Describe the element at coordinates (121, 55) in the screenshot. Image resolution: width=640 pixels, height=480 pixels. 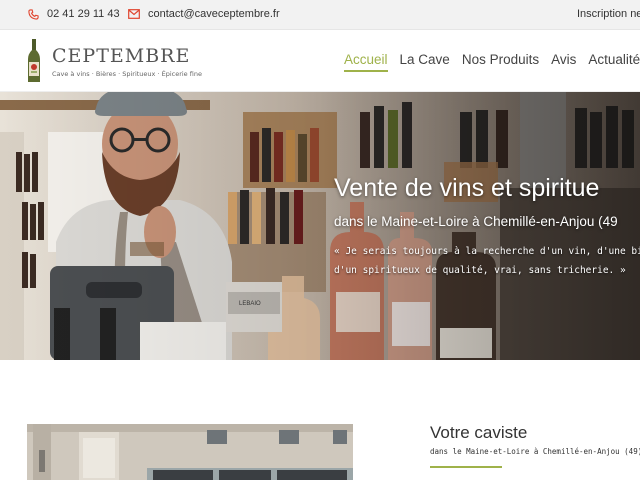
I see `logo-title: CEPTEMBRE` at that location.